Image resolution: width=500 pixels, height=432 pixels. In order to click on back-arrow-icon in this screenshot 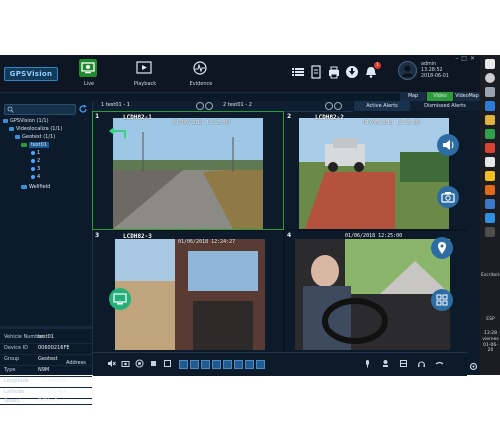, I will do `click(117, 133)`.